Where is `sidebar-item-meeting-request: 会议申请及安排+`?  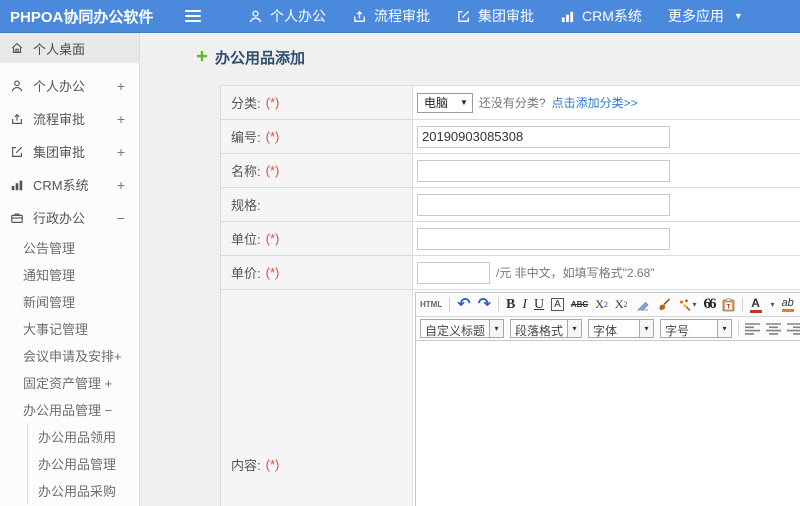
sidebar-item-meeting-request: 会议申请及安排+ is located at coordinates (69, 355).